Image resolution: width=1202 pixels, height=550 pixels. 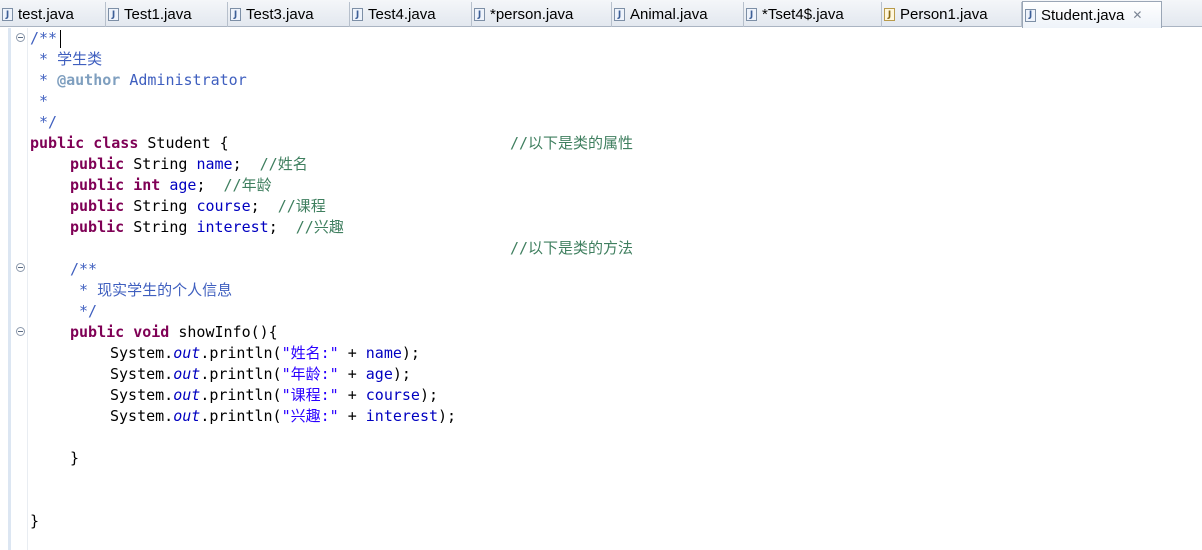 I want to click on code-line: *, so click(x=39, y=101).